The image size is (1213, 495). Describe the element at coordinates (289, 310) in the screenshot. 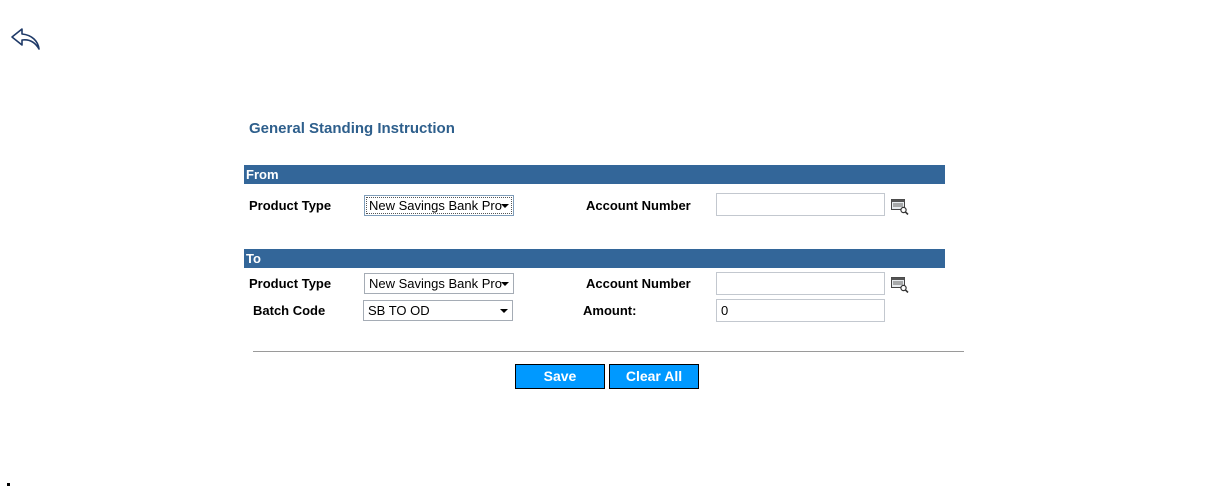

I see `batch-code-label: Batch Code` at that location.